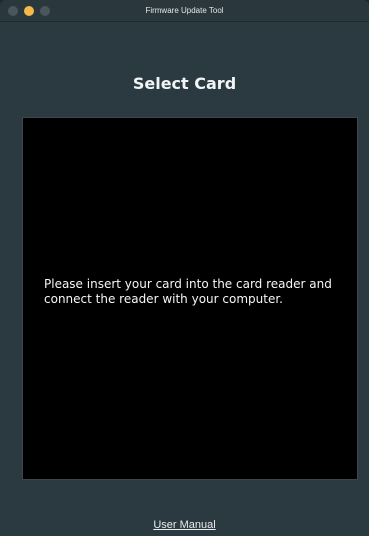 This screenshot has width=369, height=536. I want to click on page-title: Select Card, so click(184, 83).